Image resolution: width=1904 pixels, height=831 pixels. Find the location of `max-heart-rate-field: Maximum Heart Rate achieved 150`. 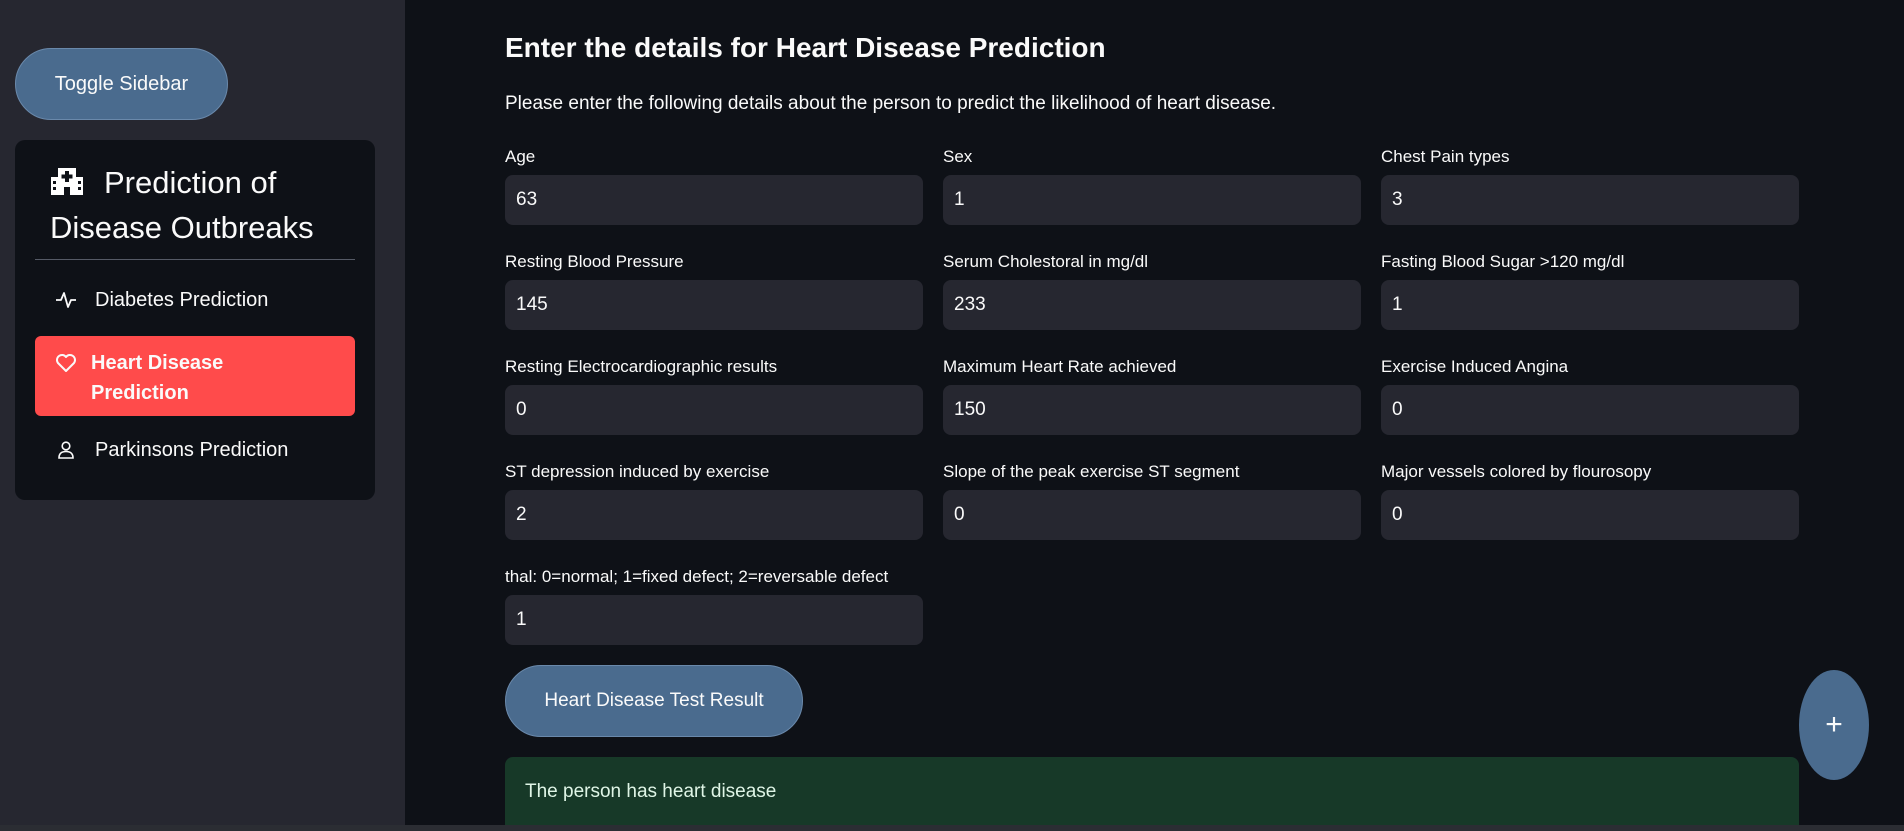

max-heart-rate-field: Maximum Heart Rate achieved 150 is located at coordinates (1152, 396).